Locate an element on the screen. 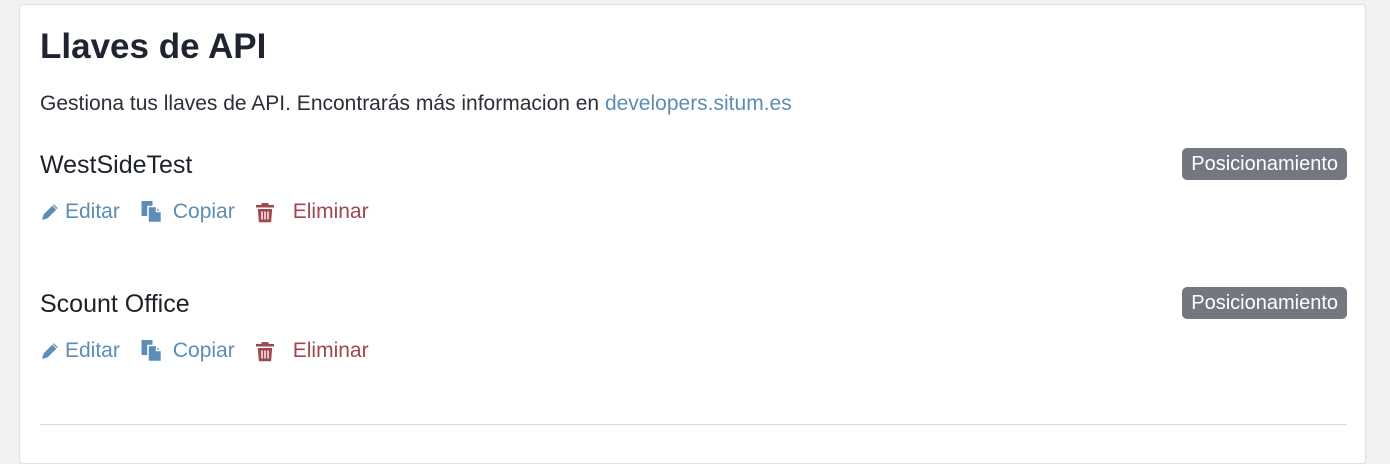  developers-link: developers.situm.es is located at coordinates (698, 103).